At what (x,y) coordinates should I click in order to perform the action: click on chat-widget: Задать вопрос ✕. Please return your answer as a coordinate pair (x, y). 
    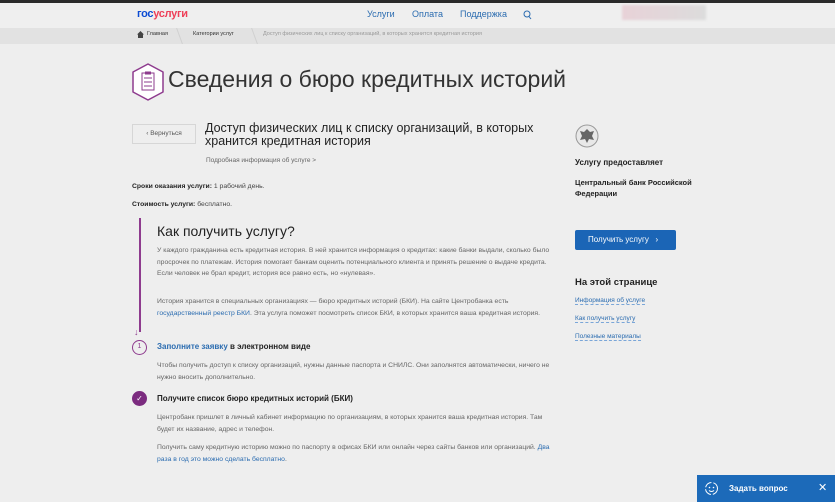
    Looking at the image, I should click on (766, 488).